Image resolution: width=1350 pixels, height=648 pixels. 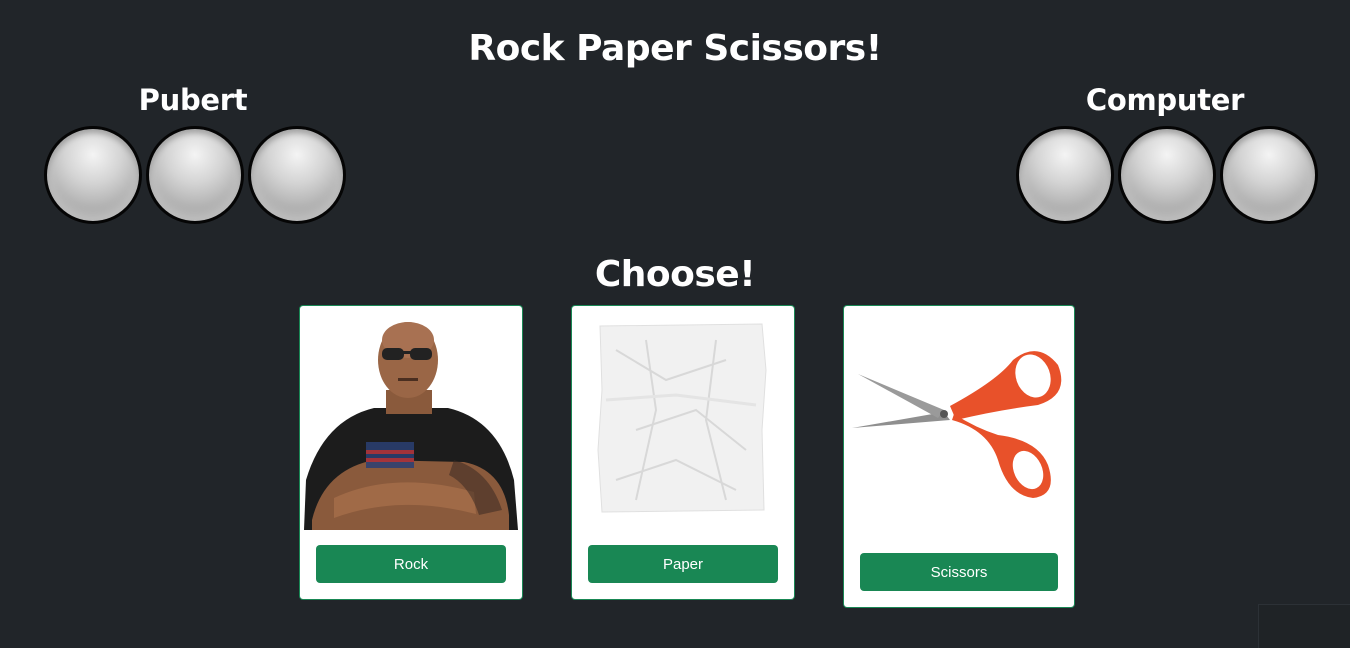 What do you see at coordinates (1304, 626) in the screenshot?
I see `corner-widget` at bounding box center [1304, 626].